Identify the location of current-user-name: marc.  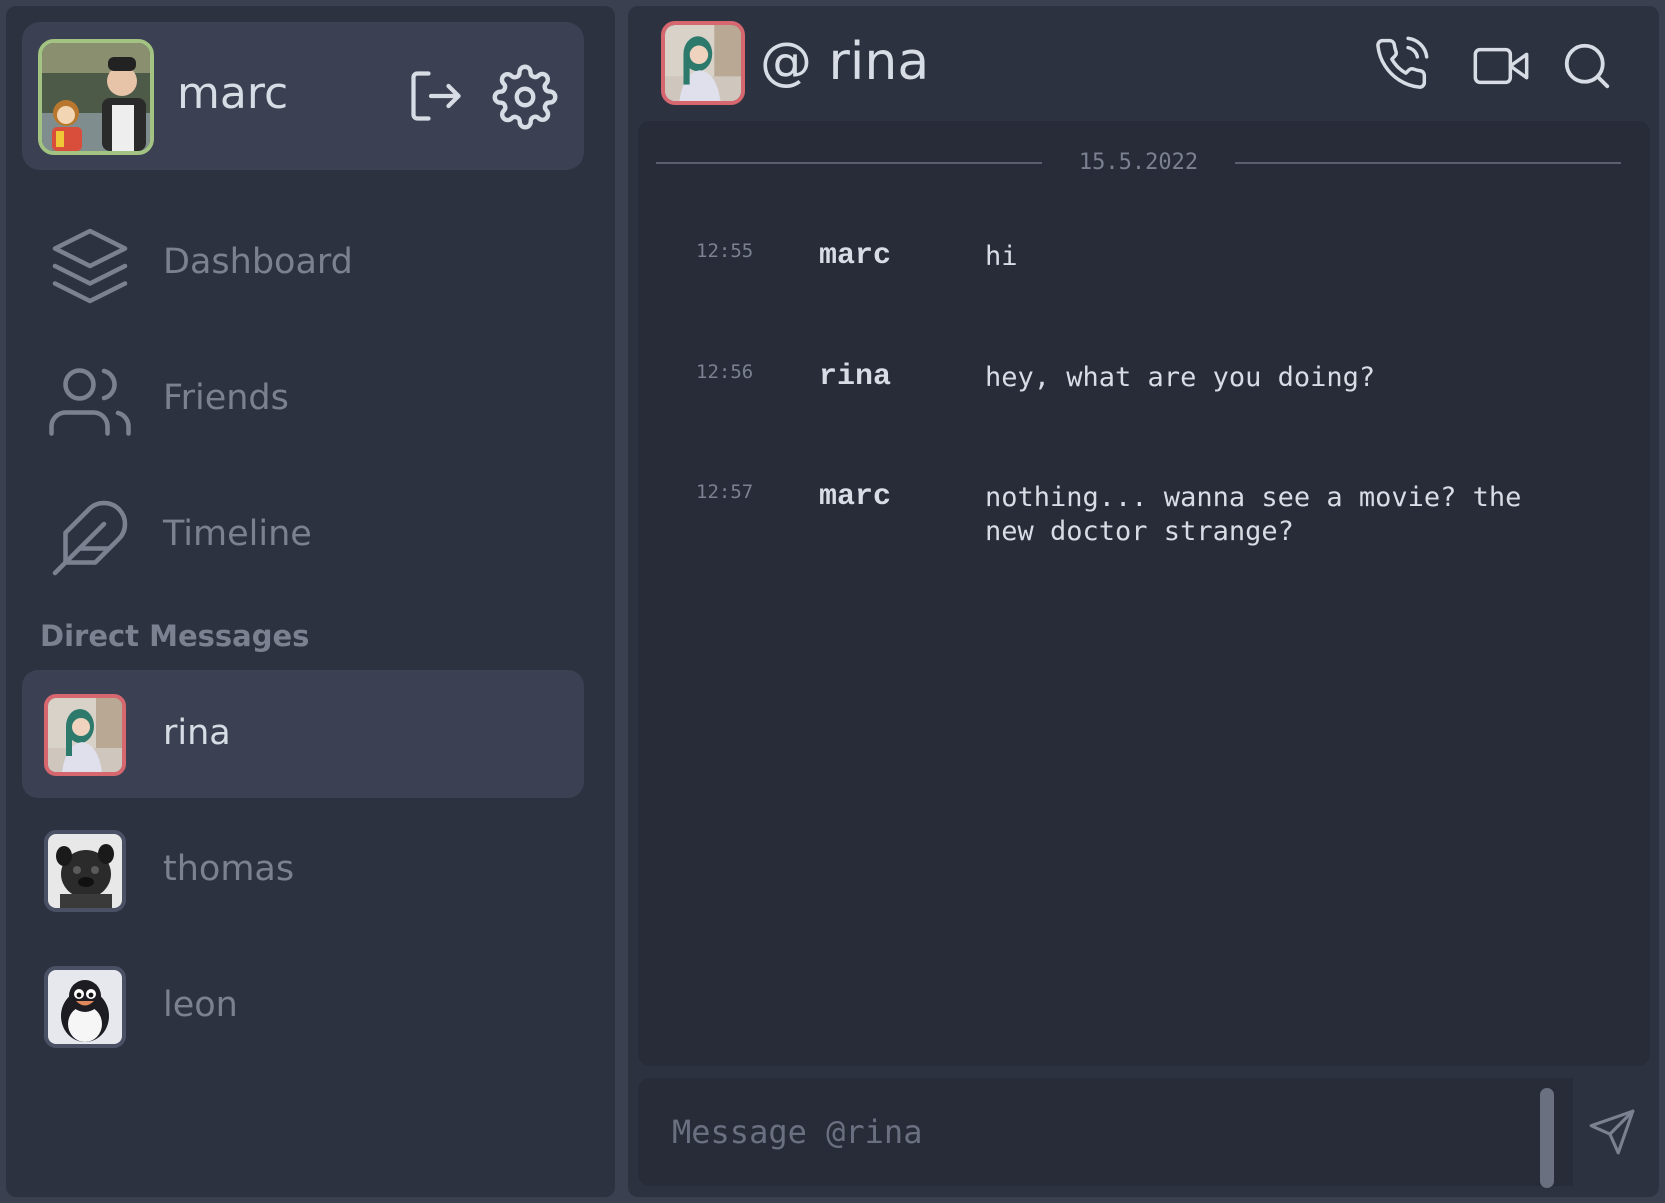
(233, 93).